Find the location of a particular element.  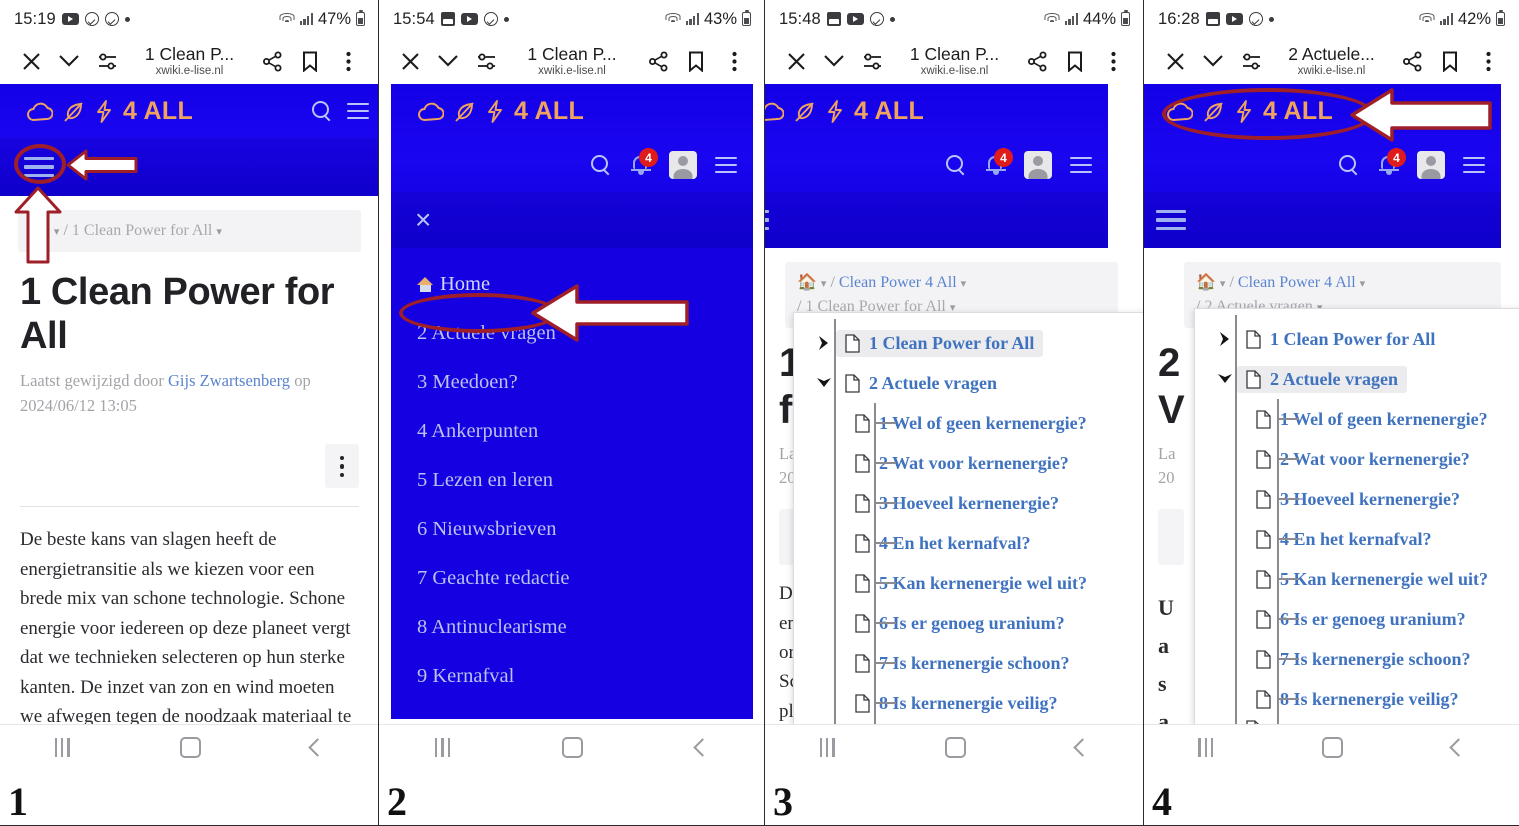

sidebar-item-ankerpunten: 4 Ankerpunten is located at coordinates (572, 431).